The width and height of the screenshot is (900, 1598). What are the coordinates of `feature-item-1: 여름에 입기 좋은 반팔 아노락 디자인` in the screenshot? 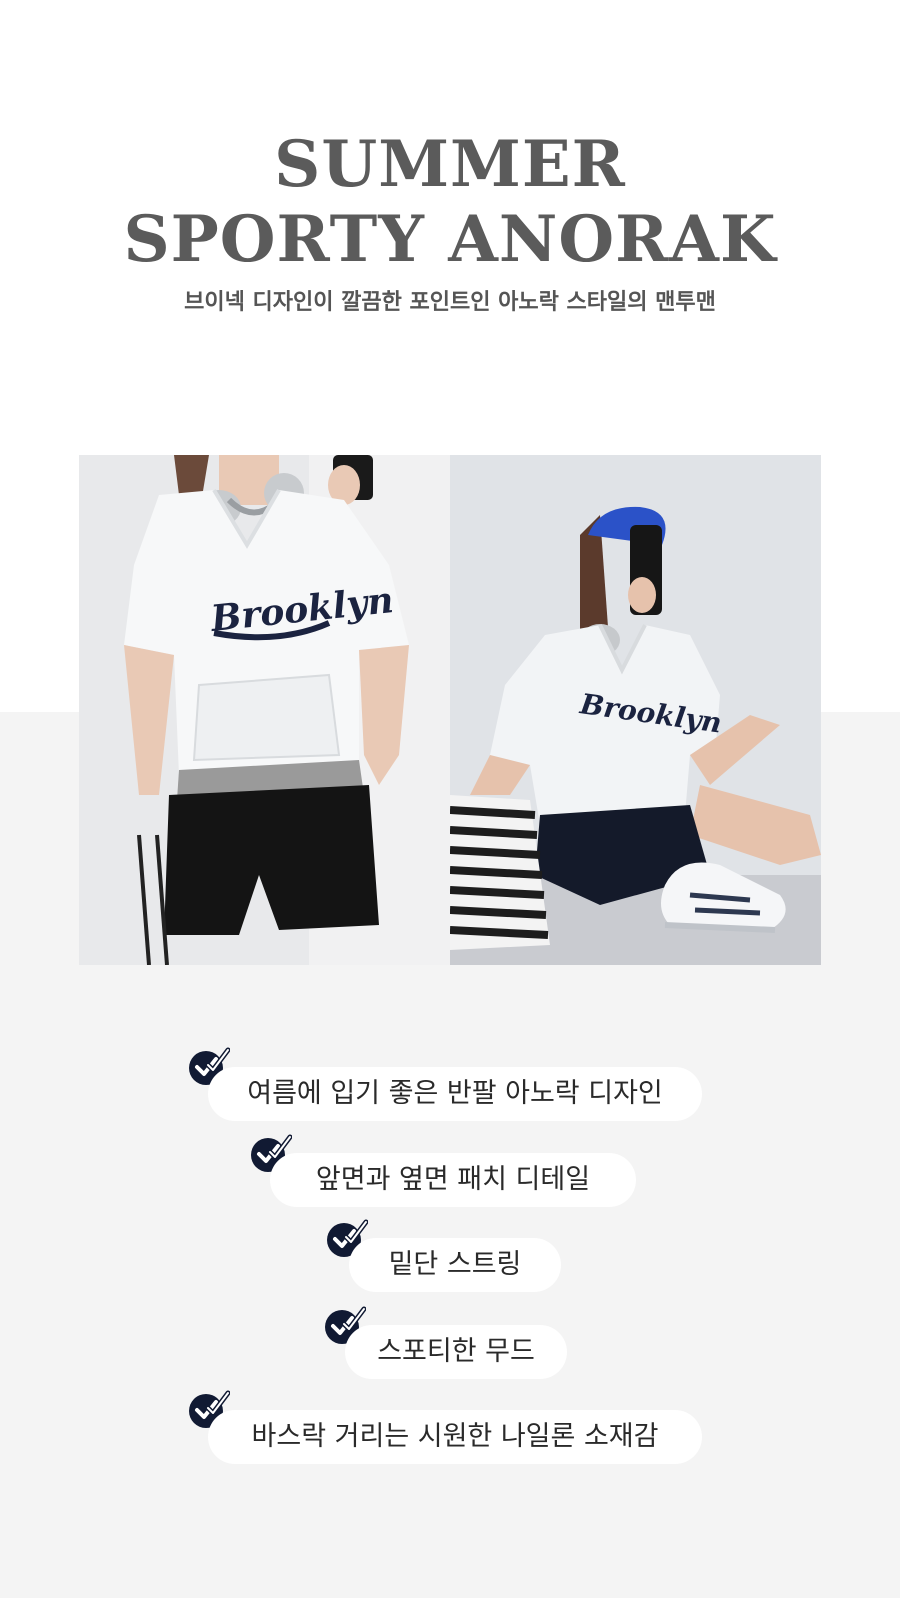 It's located at (455, 1094).